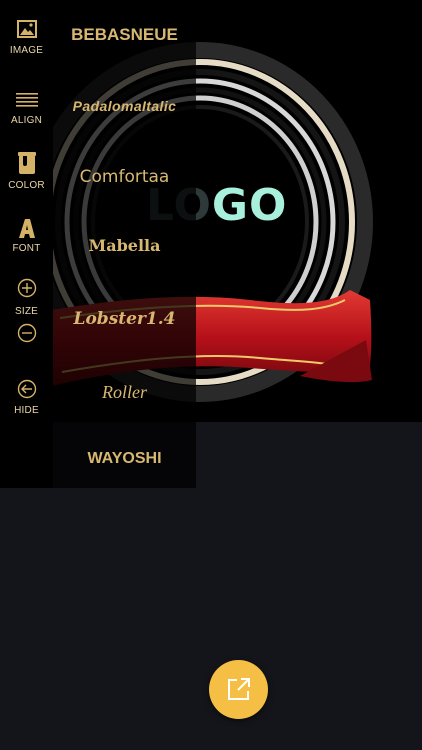 The width and height of the screenshot is (422, 750). I want to click on tool-sidebar: IMAGE ALIGN COLOR FONT SIZE HIDE, so click(26, 244).